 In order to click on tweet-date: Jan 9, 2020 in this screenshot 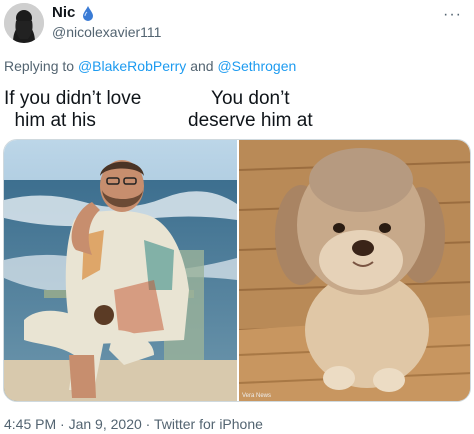, I will do `click(105, 424)`.